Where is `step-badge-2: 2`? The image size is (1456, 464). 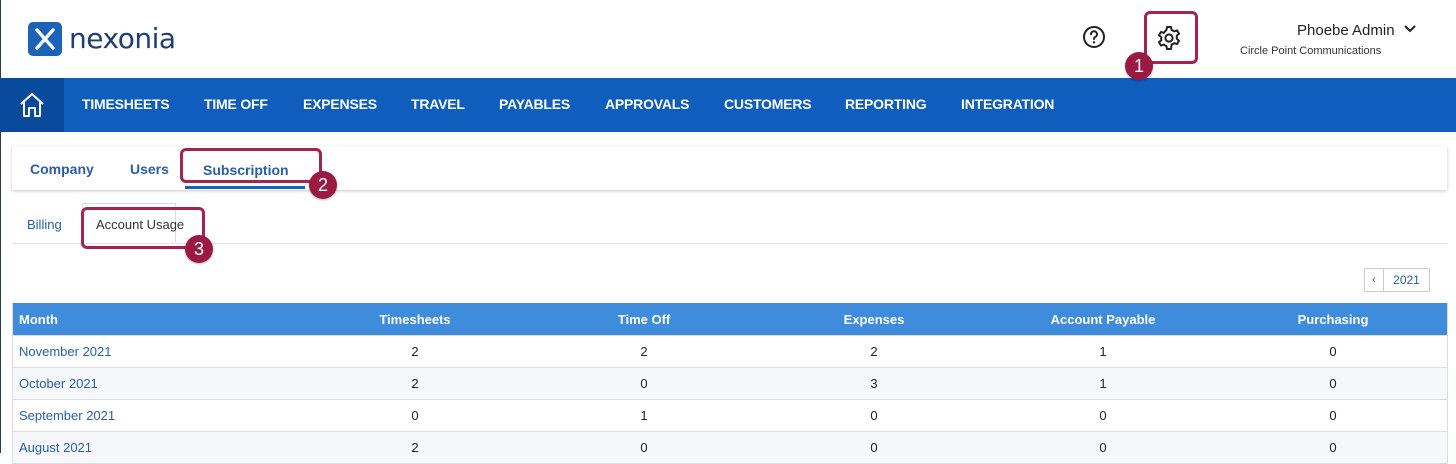 step-badge-2: 2 is located at coordinates (323, 185).